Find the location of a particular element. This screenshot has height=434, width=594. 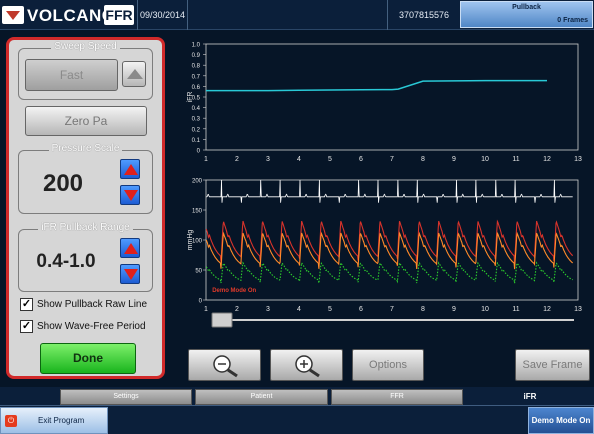

pressure-x-tick-label: 7 is located at coordinates (392, 309).